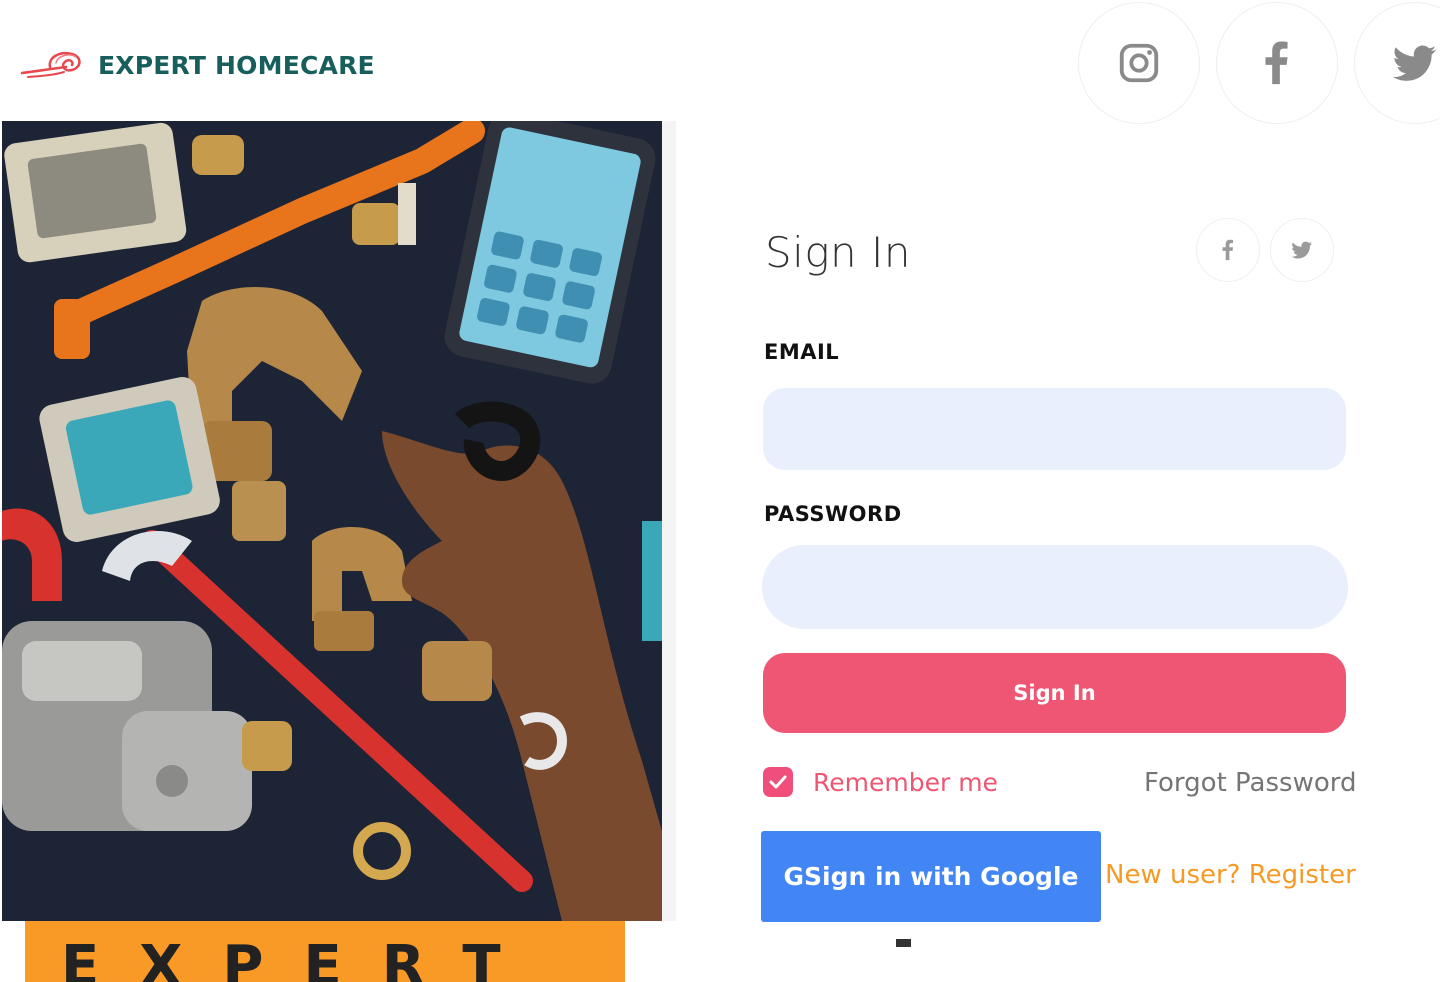 This screenshot has height=982, width=1440. What do you see at coordinates (1230, 875) in the screenshot?
I see `register-link: New user? Register` at bounding box center [1230, 875].